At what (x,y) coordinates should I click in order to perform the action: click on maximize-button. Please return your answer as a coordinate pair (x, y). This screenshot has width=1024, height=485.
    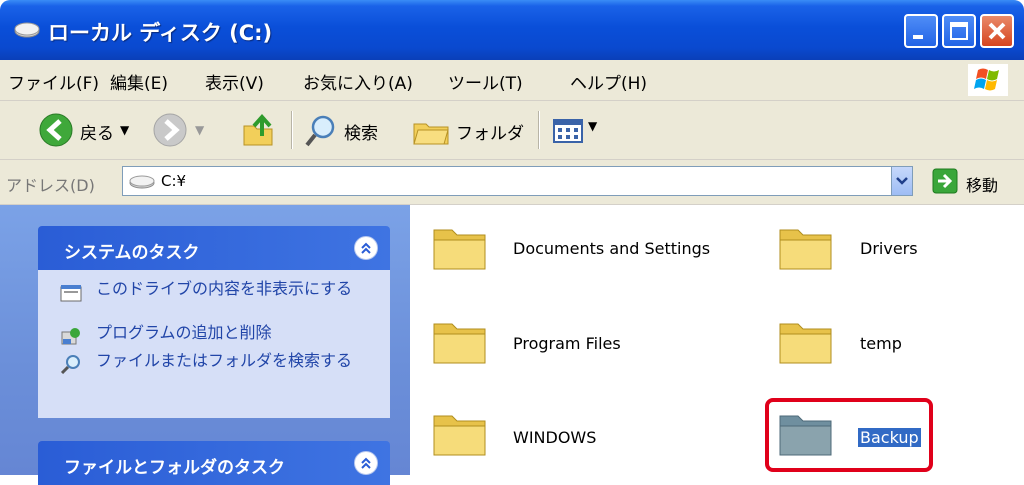
    Looking at the image, I should click on (959, 31).